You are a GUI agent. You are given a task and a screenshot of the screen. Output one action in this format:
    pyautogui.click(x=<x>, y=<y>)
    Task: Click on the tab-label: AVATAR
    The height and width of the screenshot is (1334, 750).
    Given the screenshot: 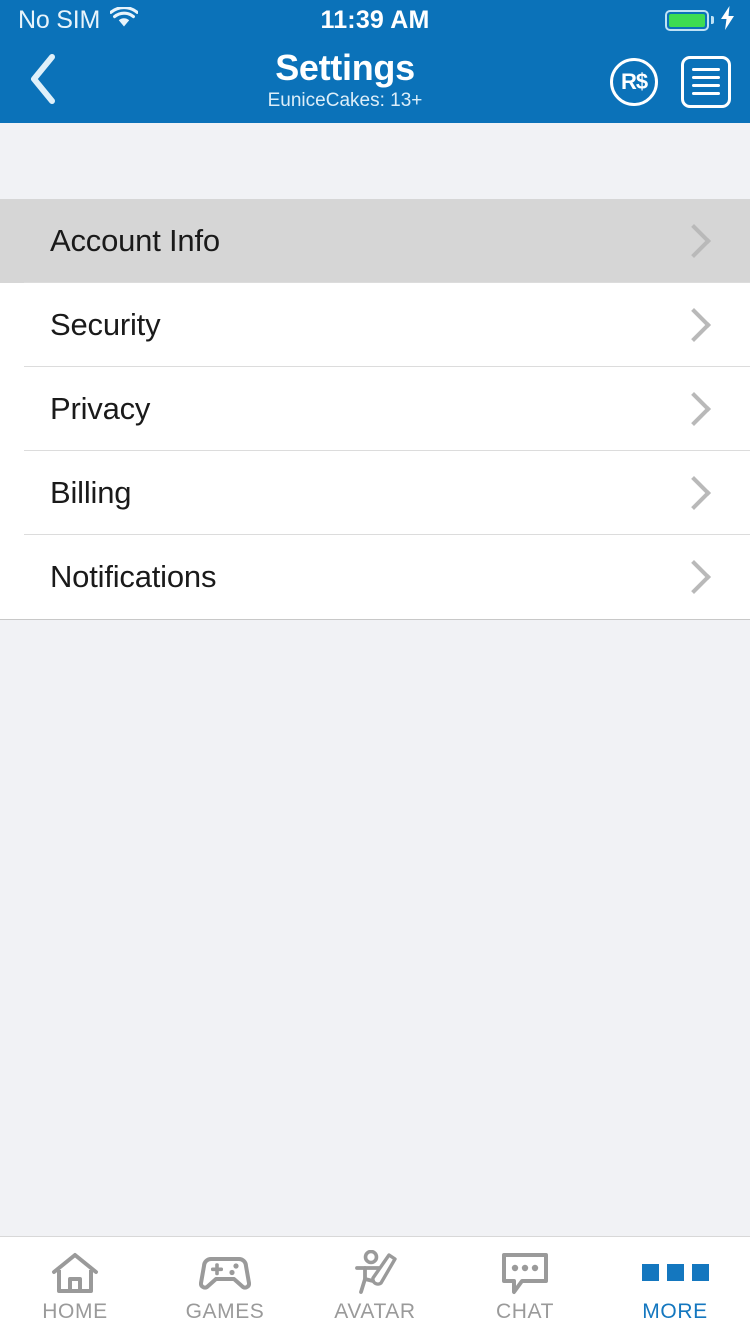 What is the action you would take?
    pyautogui.click(x=375, y=1311)
    